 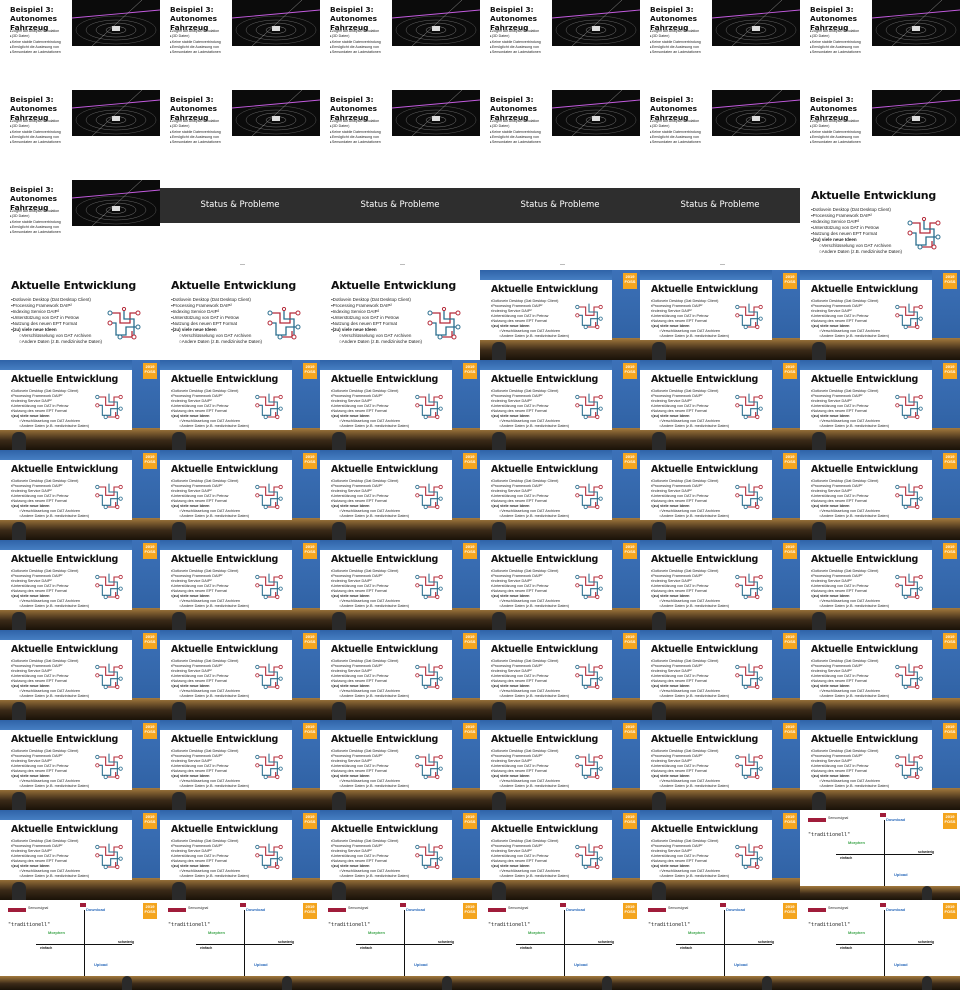 I want to click on background-city, so click(x=880, y=983).